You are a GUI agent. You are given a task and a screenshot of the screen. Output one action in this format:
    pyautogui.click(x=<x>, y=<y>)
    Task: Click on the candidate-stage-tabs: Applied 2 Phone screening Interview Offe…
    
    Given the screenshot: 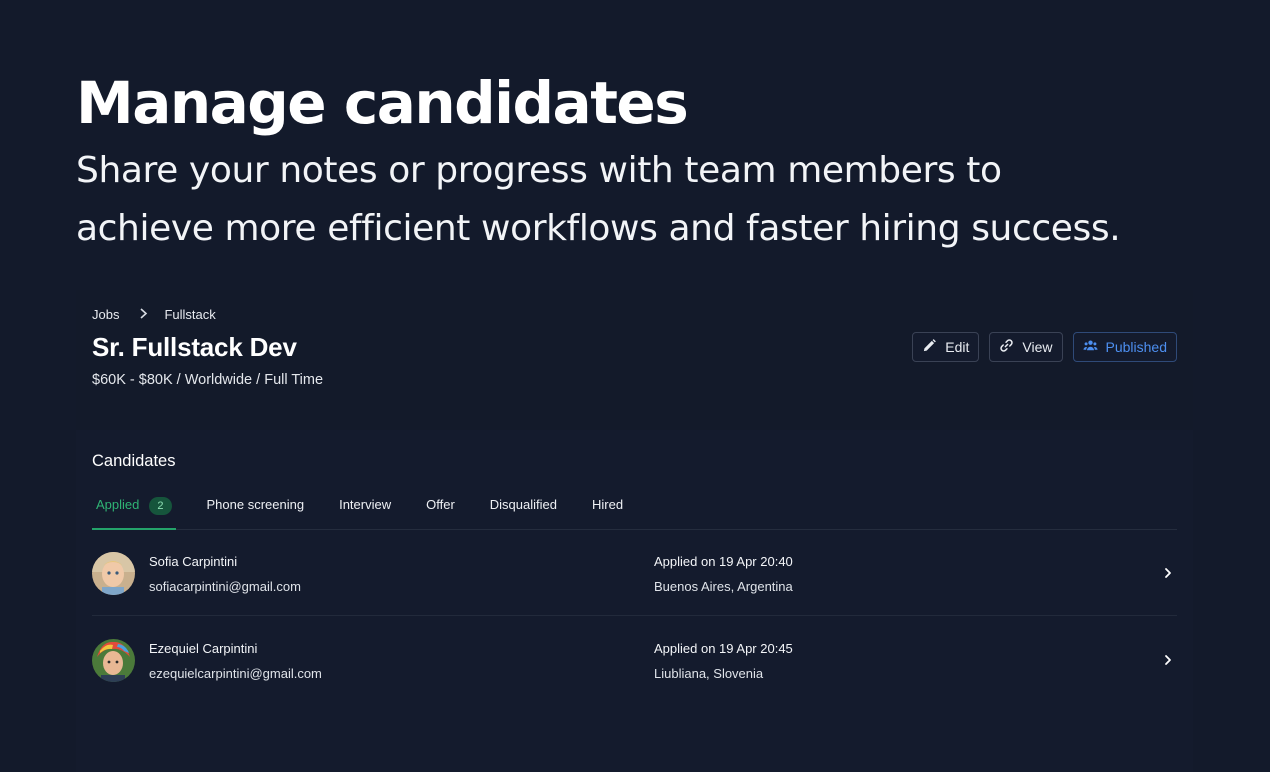 What is the action you would take?
    pyautogui.click(x=634, y=512)
    